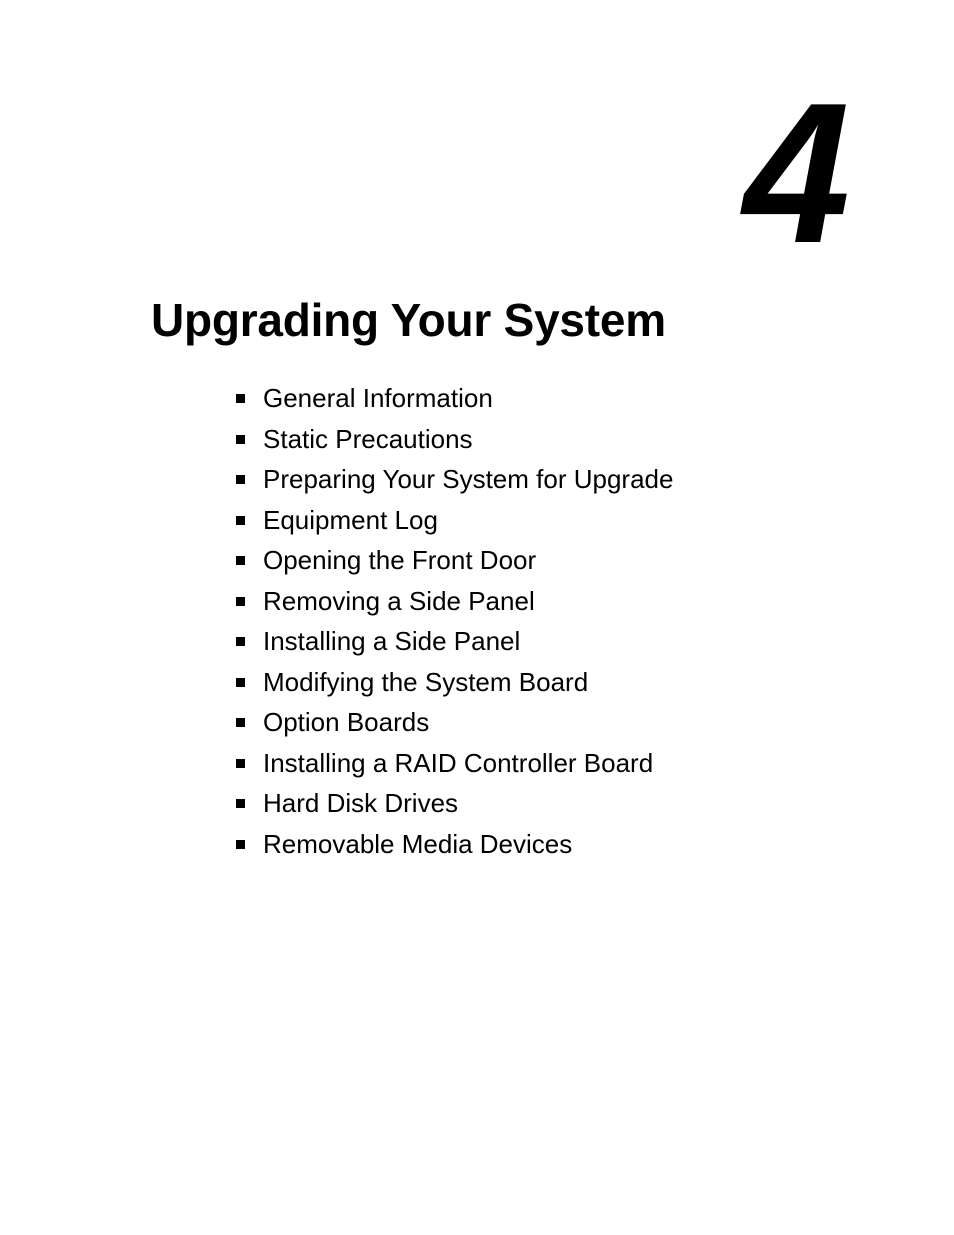  I want to click on list-item-label: Hard Disk Drives, so click(361, 803).